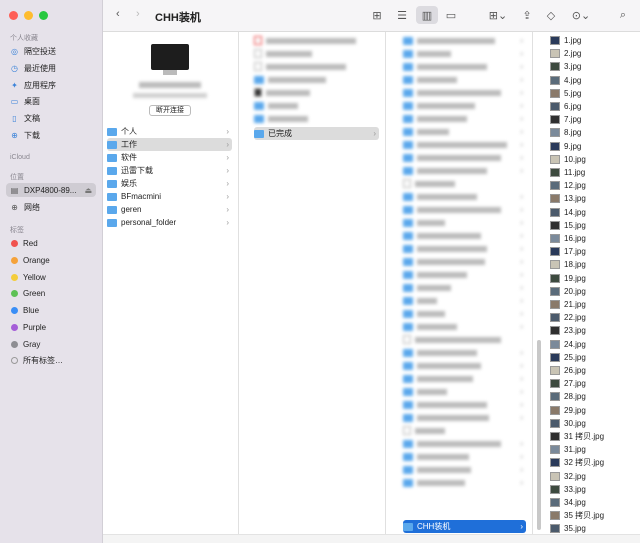 This screenshot has width=640, height=543. I want to click on file-row: 14.jpg, so click(592, 212).